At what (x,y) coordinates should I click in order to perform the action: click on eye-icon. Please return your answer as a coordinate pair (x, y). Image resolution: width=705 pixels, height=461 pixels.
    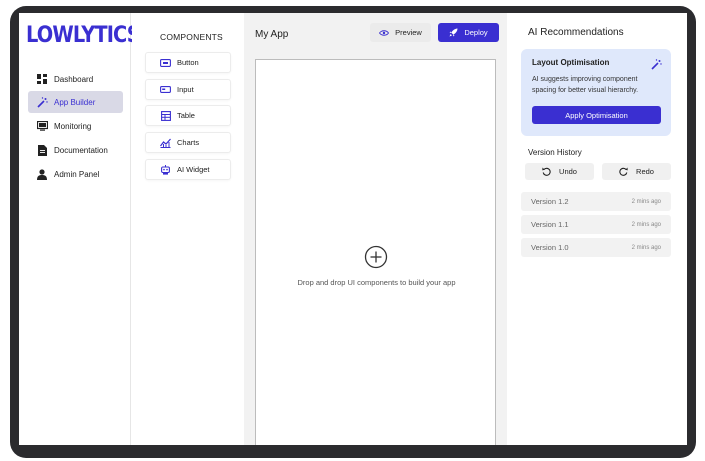
    Looking at the image, I should click on (384, 32).